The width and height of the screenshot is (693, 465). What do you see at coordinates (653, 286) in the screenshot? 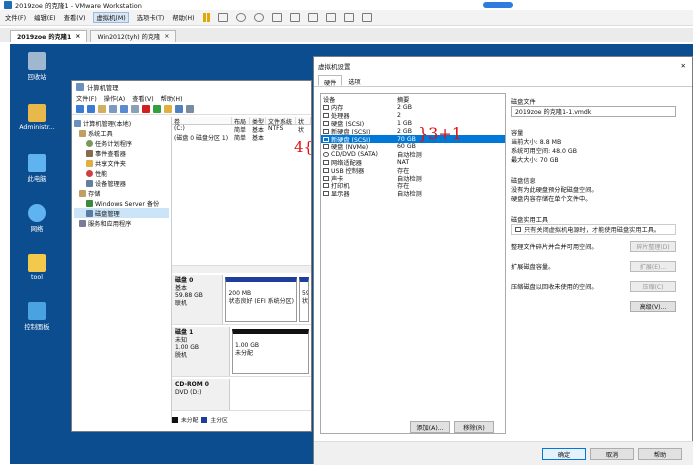
I see `compact-button: 压缩(C)` at bounding box center [653, 286].